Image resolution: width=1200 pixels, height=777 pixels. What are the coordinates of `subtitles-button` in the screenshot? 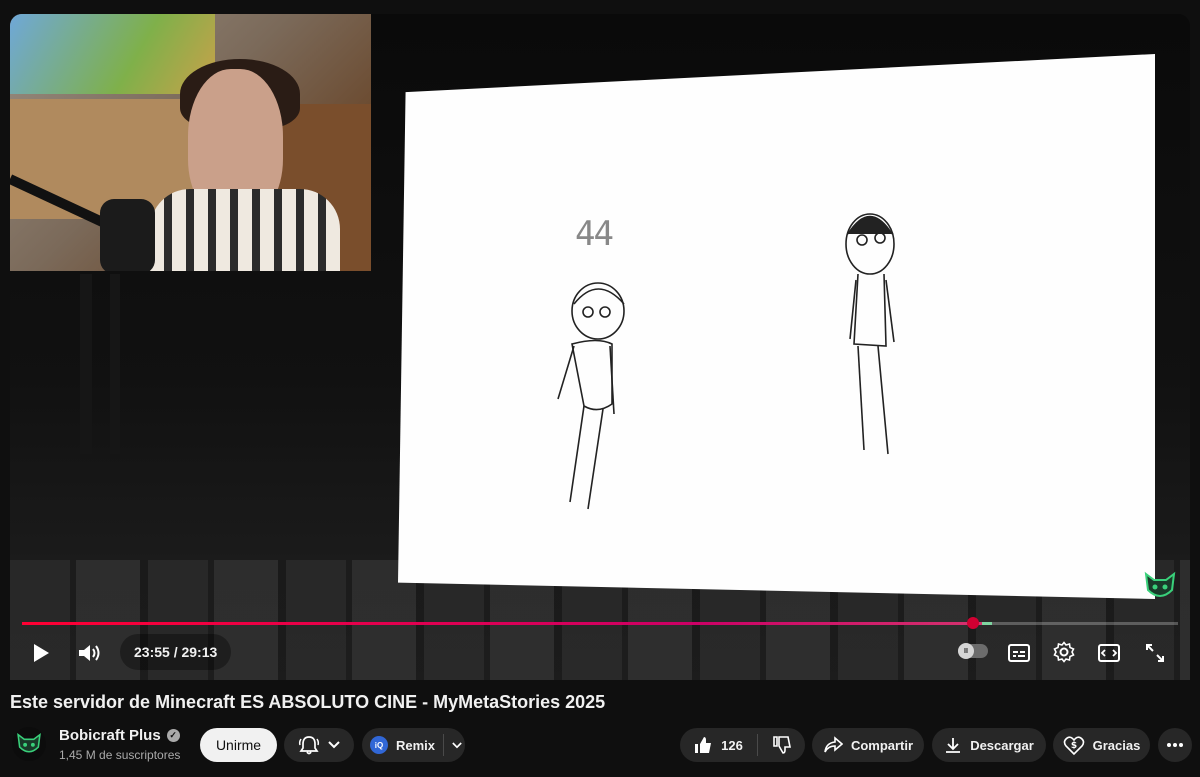 It's located at (1019, 653).